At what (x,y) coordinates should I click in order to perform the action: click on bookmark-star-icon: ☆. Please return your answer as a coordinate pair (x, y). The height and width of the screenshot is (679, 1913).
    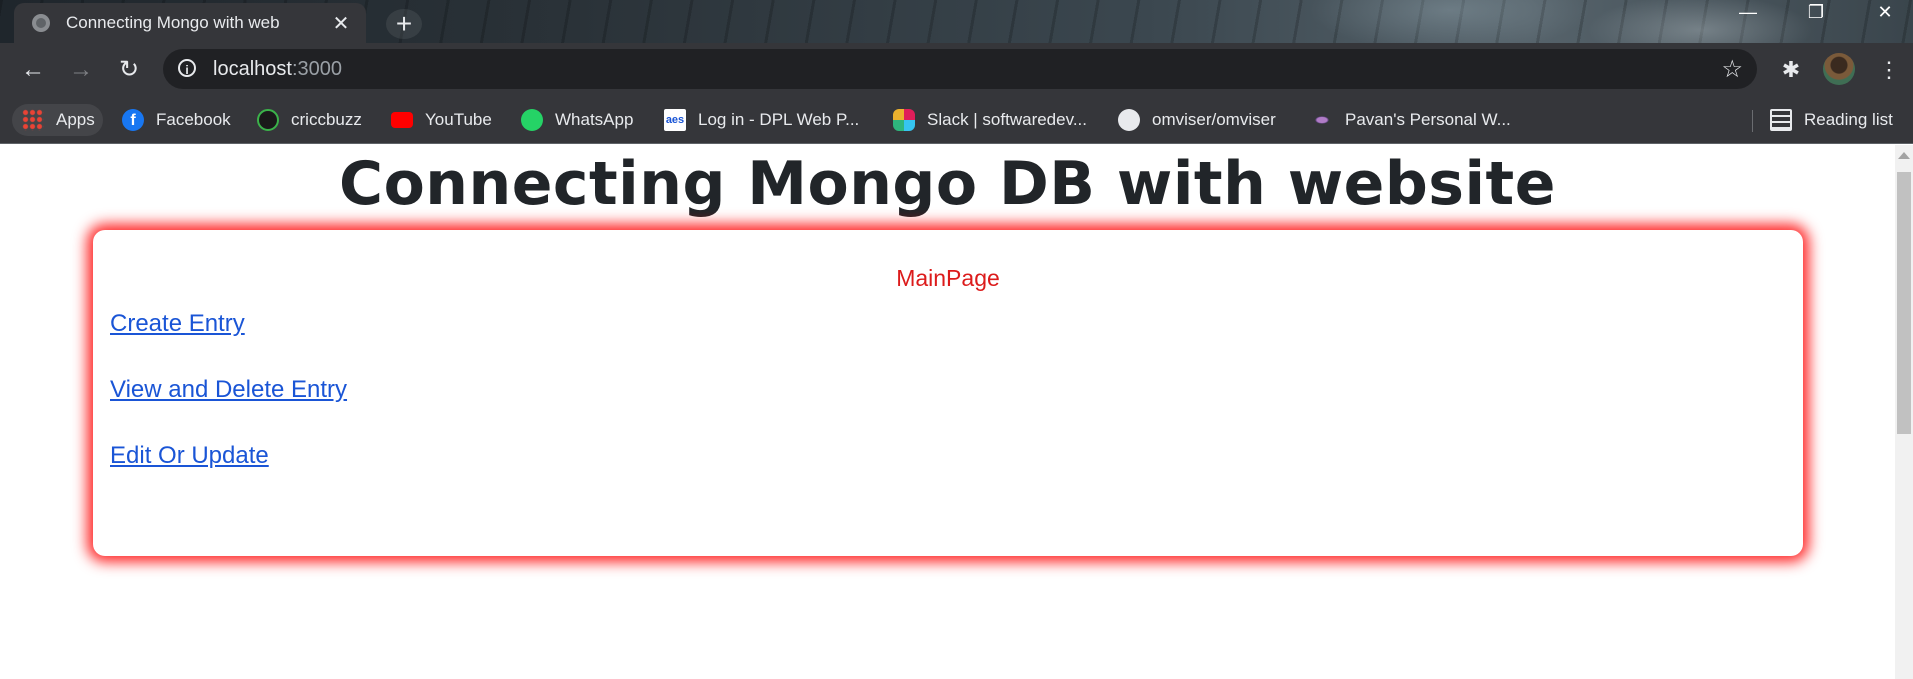
    Looking at the image, I should click on (1732, 69).